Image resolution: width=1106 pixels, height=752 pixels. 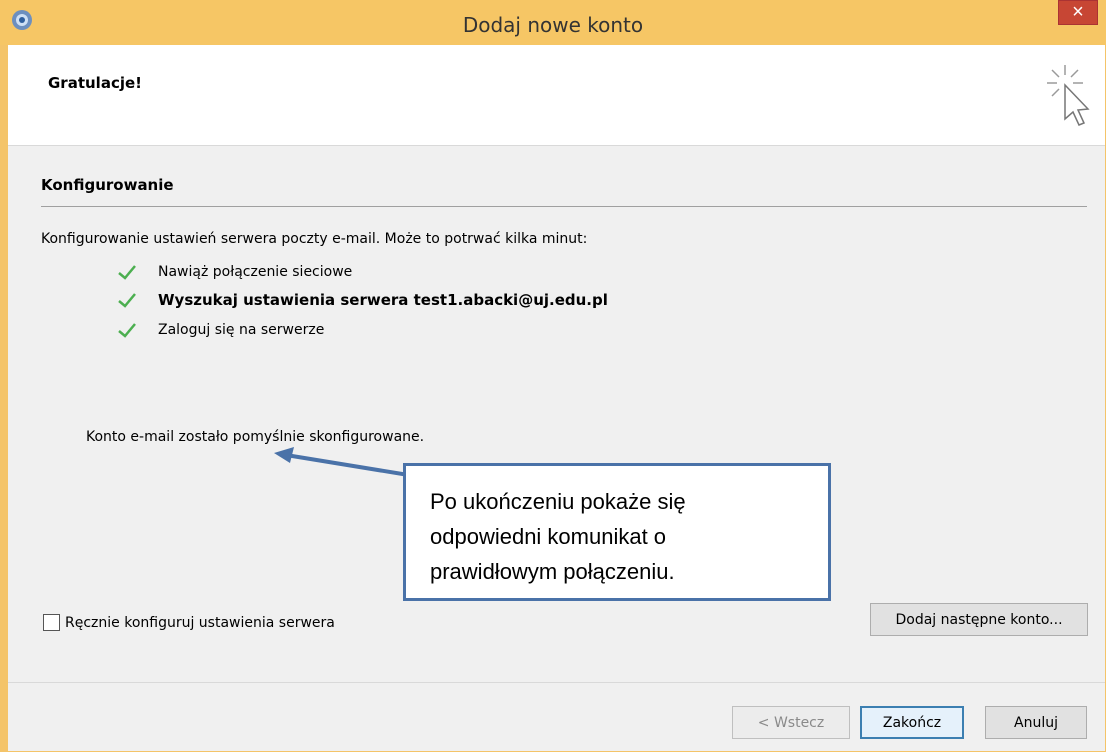 I want to click on manual-config-row: Ręcznie konfiguruj ustawienia serwera, so click(x=189, y=622).